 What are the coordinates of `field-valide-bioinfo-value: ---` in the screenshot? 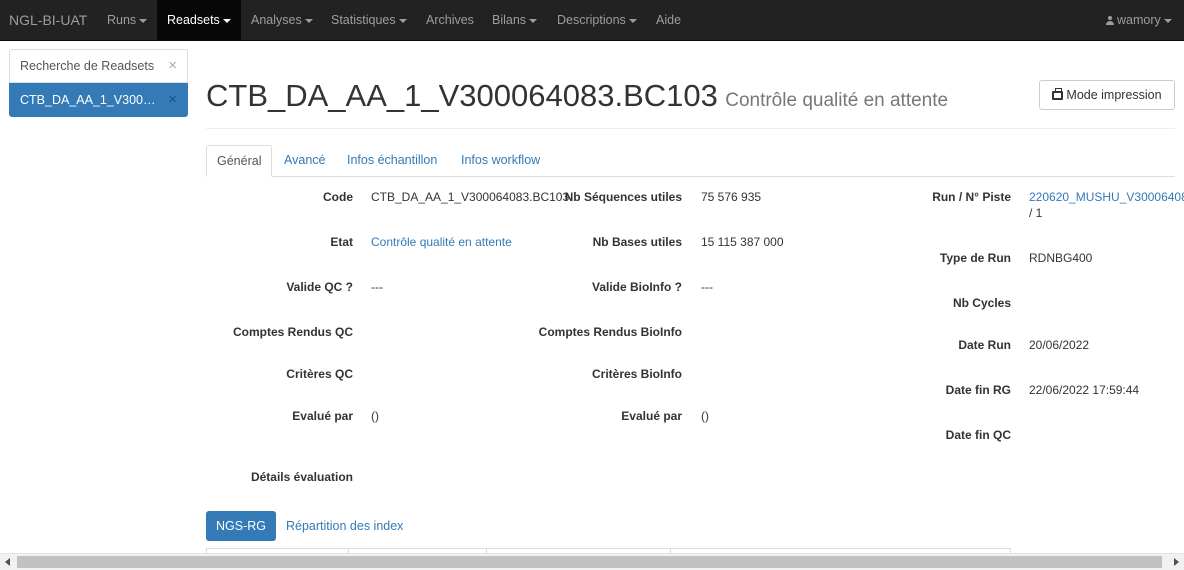 It's located at (707, 287).